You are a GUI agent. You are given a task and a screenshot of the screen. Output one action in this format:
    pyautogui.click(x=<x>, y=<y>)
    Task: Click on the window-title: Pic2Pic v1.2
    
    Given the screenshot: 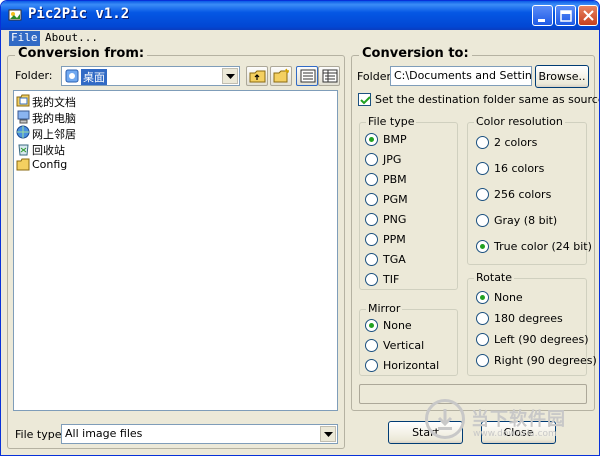 What is the action you would take?
    pyautogui.click(x=79, y=14)
    